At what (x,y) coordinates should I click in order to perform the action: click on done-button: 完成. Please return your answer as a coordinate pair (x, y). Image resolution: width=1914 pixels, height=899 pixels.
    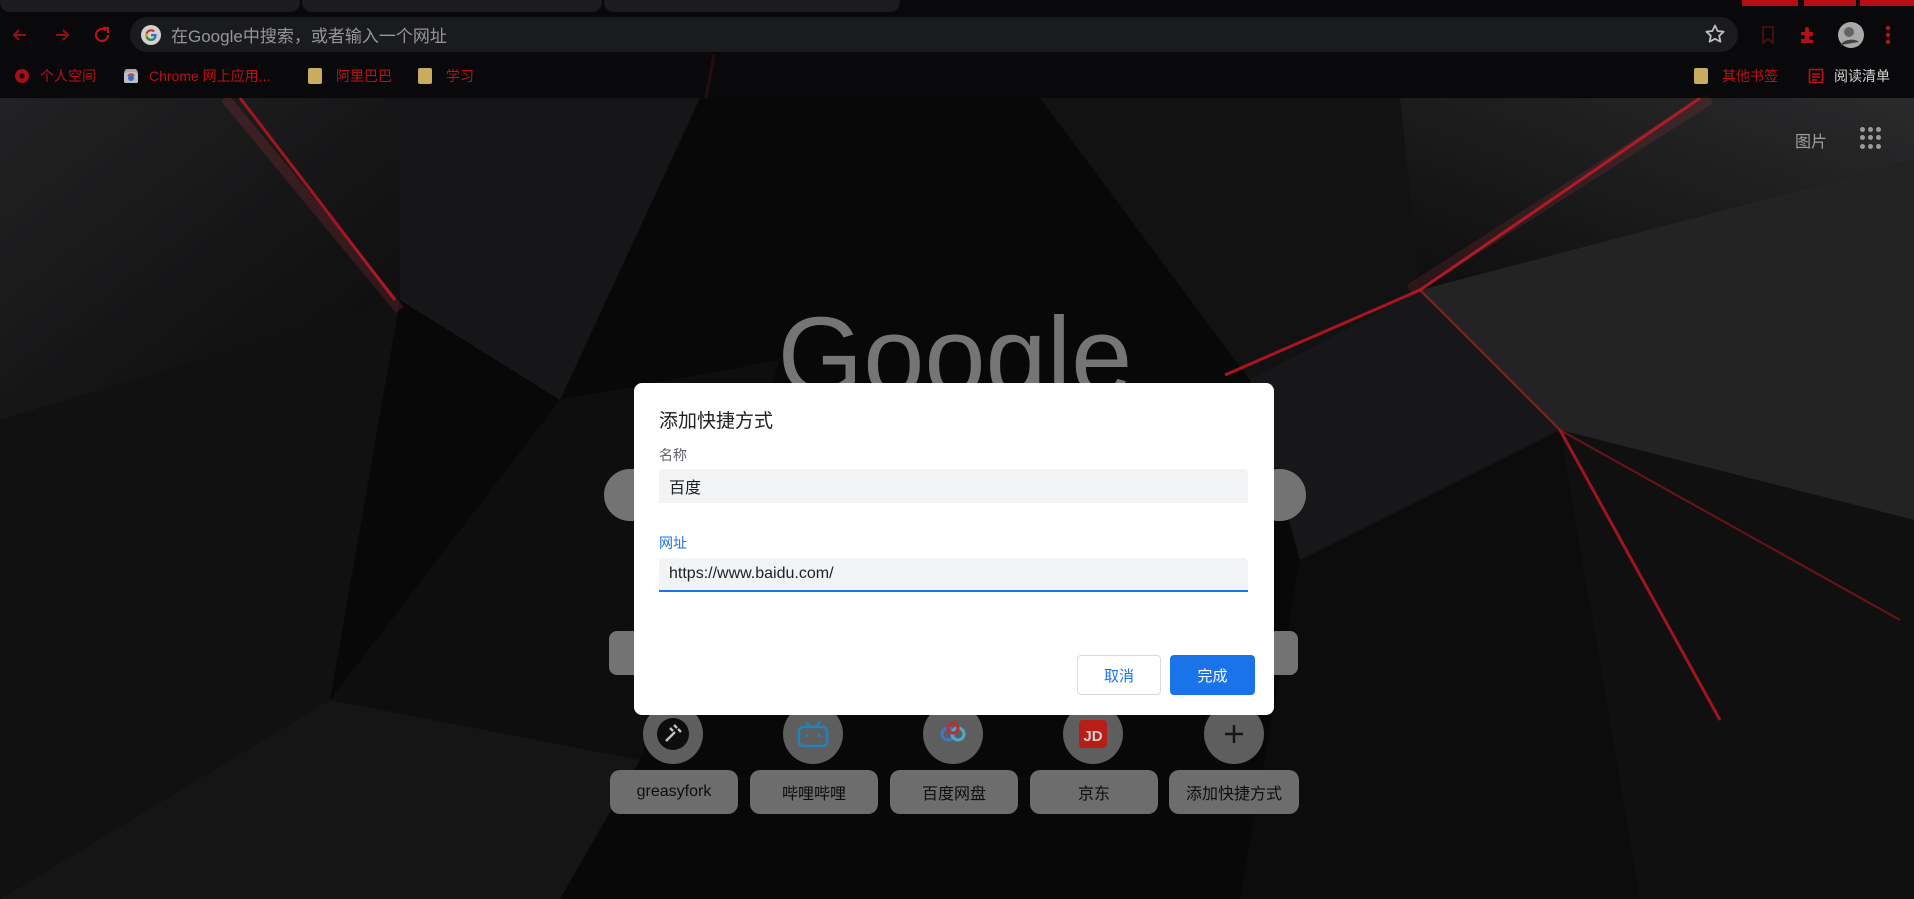
    Looking at the image, I should click on (1212, 675).